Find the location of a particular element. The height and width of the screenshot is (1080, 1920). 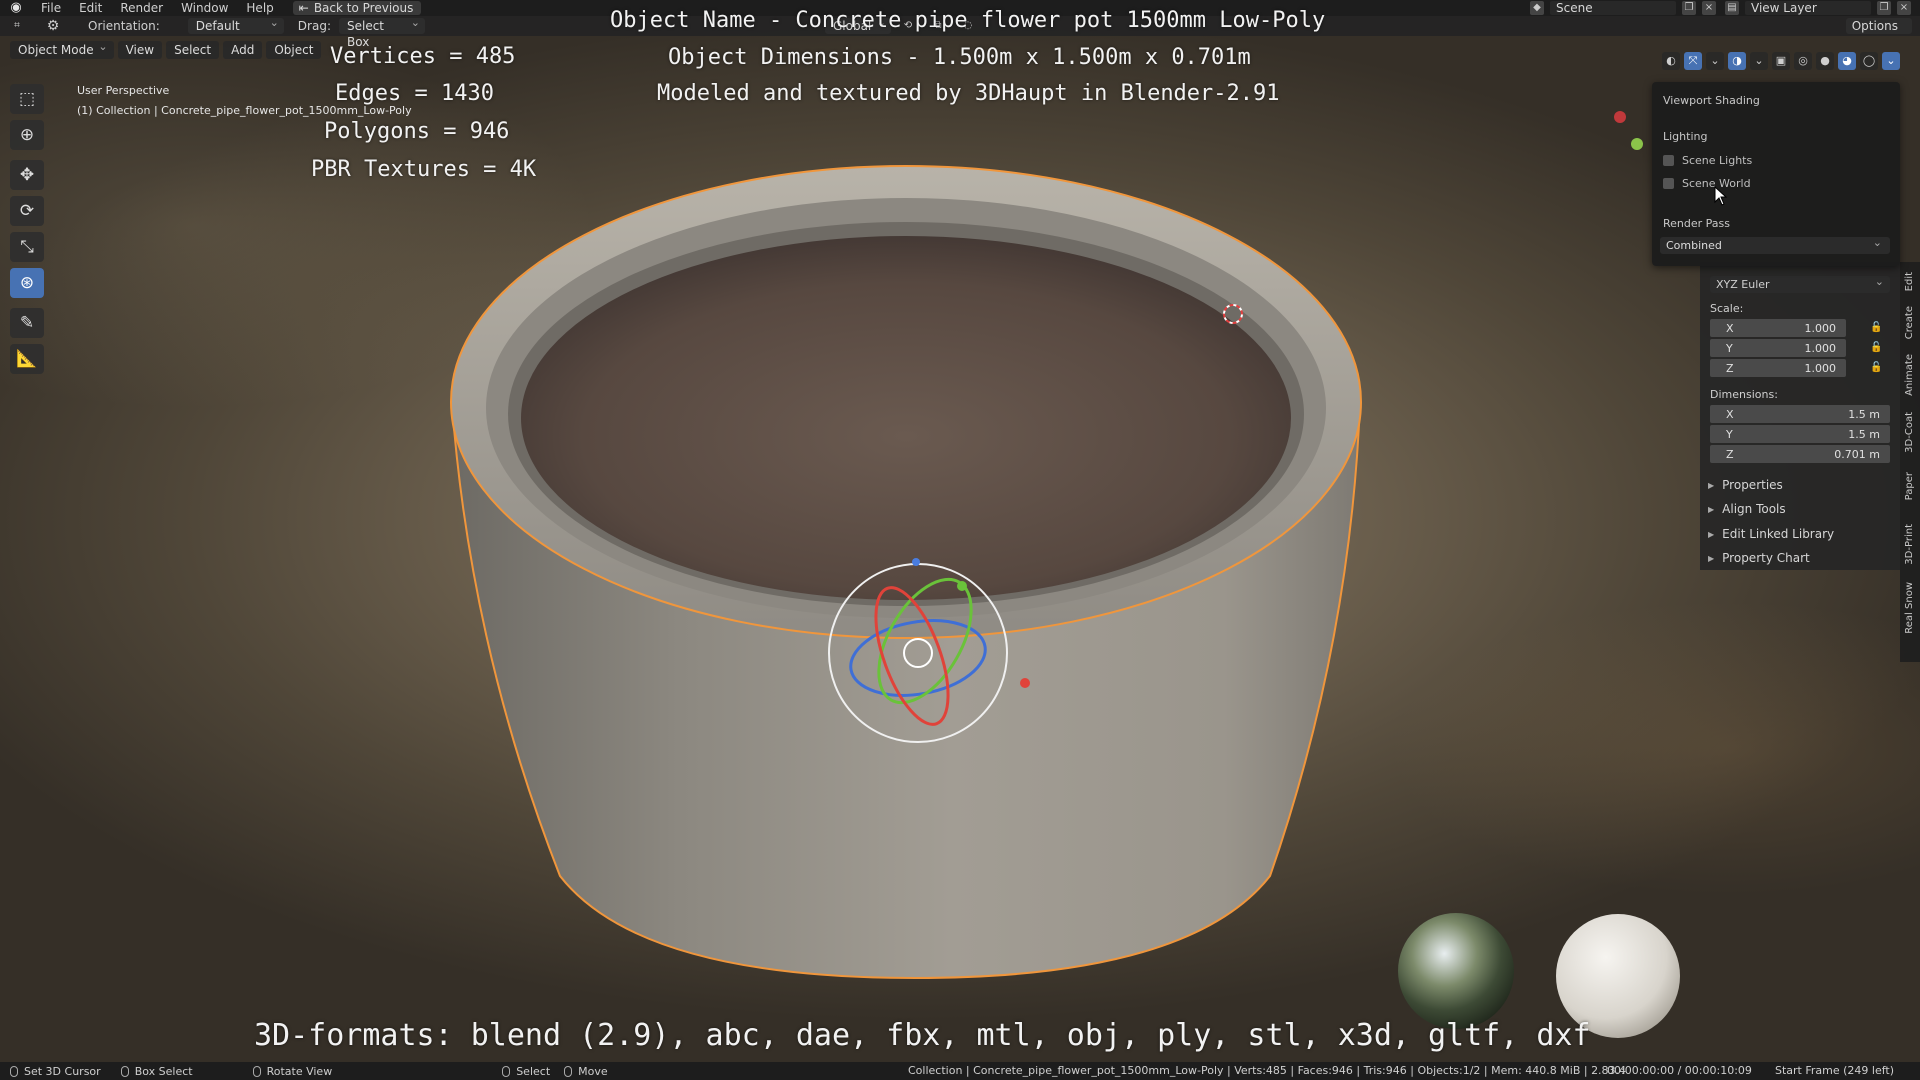

vertices-stat: Vertices = 485 is located at coordinates (423, 56).